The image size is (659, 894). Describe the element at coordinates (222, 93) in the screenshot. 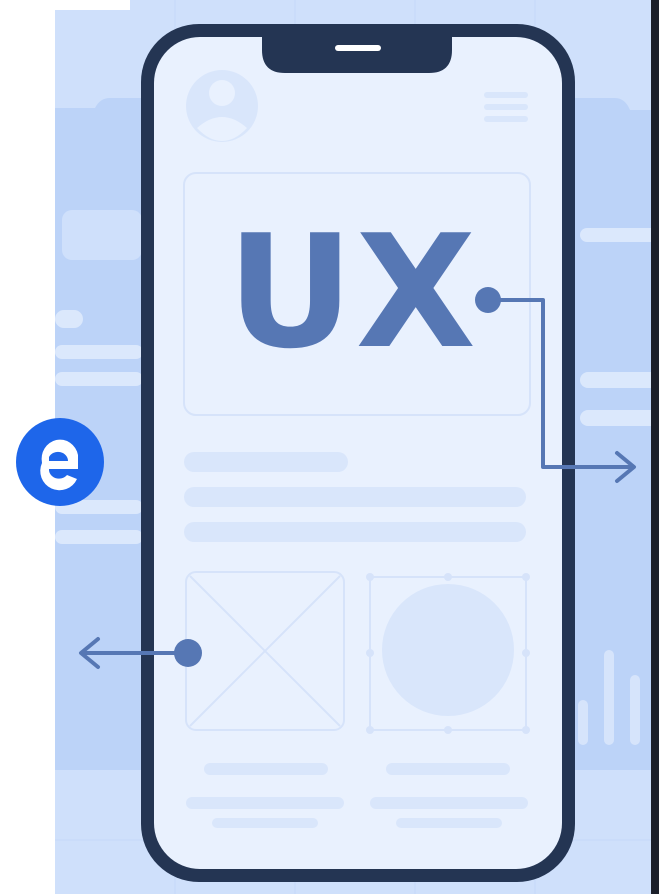

I see `avatar-head` at that location.